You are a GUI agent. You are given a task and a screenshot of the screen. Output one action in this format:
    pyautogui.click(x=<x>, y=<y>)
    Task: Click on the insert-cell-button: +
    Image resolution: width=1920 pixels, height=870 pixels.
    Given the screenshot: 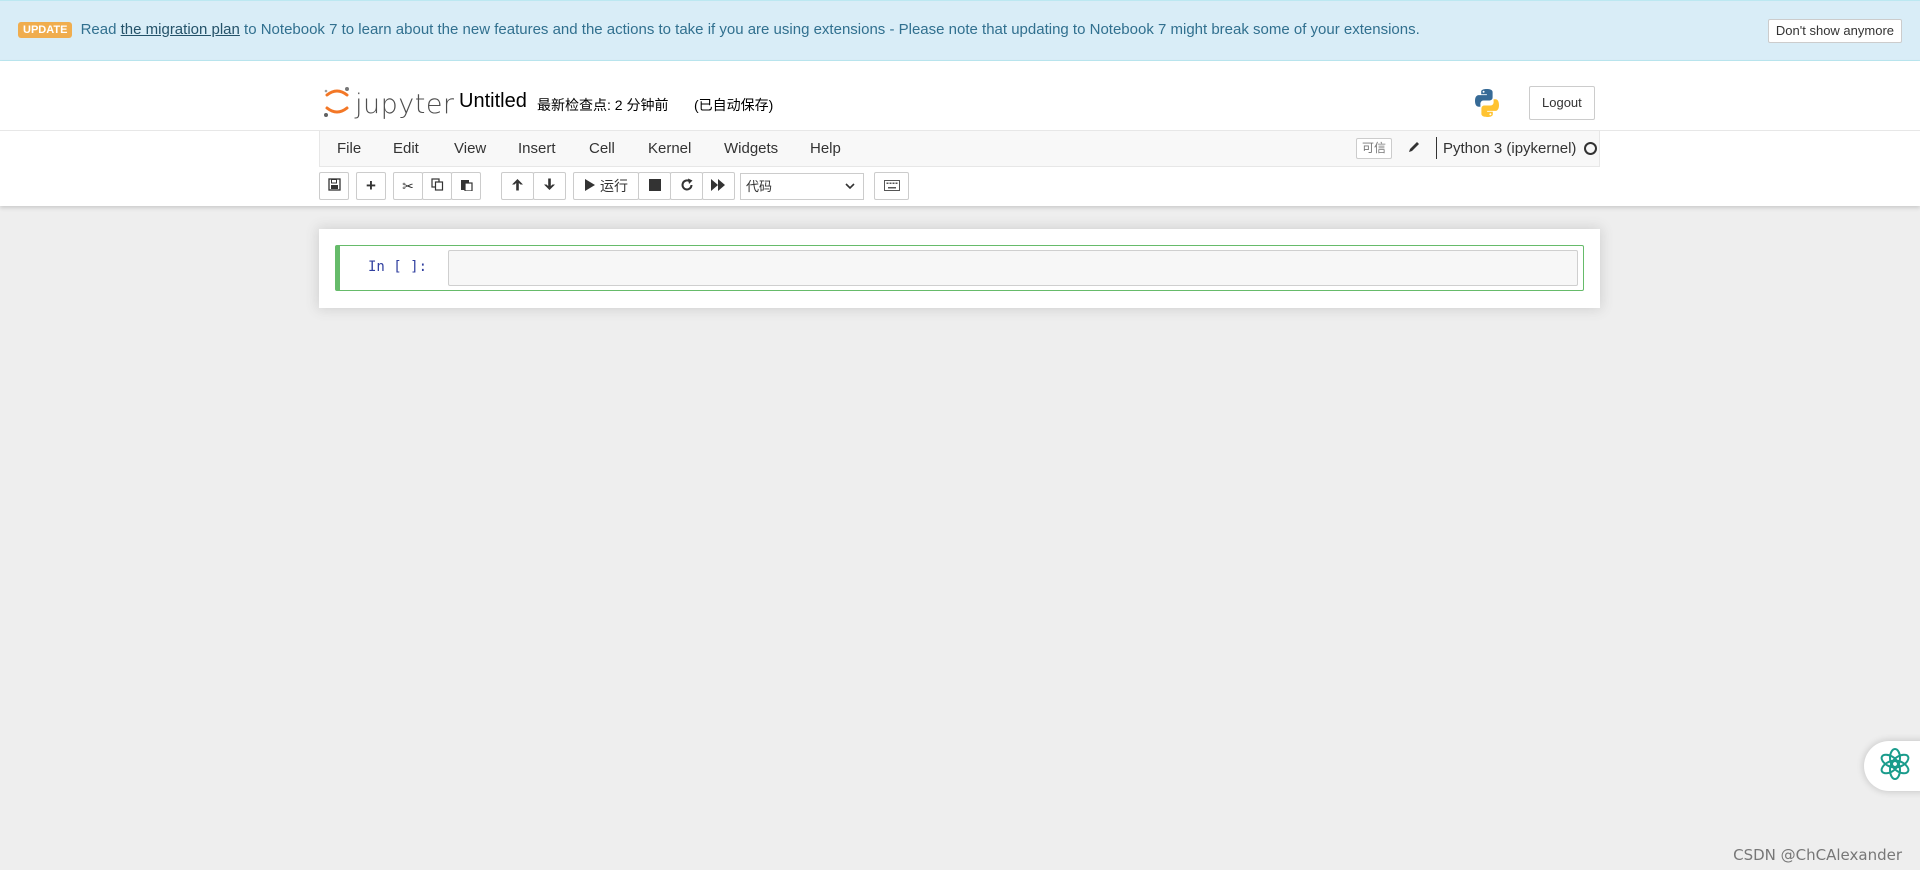 What is the action you would take?
    pyautogui.click(x=371, y=186)
    